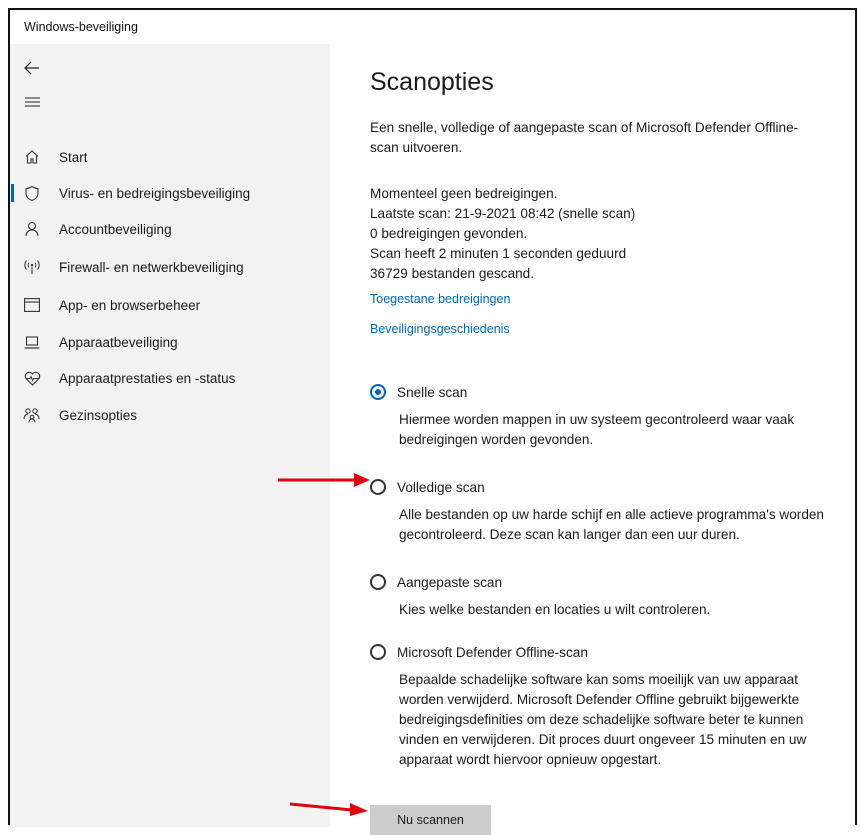 This screenshot has height=835, width=860. What do you see at coordinates (98, 415) in the screenshot?
I see `sidebar-item-label: Gezinsopties` at bounding box center [98, 415].